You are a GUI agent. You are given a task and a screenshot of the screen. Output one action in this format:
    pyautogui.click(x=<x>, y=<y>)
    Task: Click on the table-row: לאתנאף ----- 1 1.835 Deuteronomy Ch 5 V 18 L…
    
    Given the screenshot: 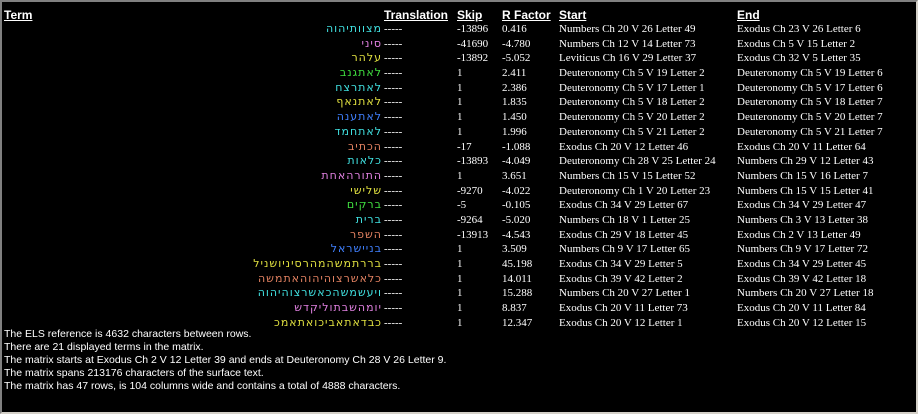 What is the action you would take?
    pyautogui.click(x=459, y=102)
    